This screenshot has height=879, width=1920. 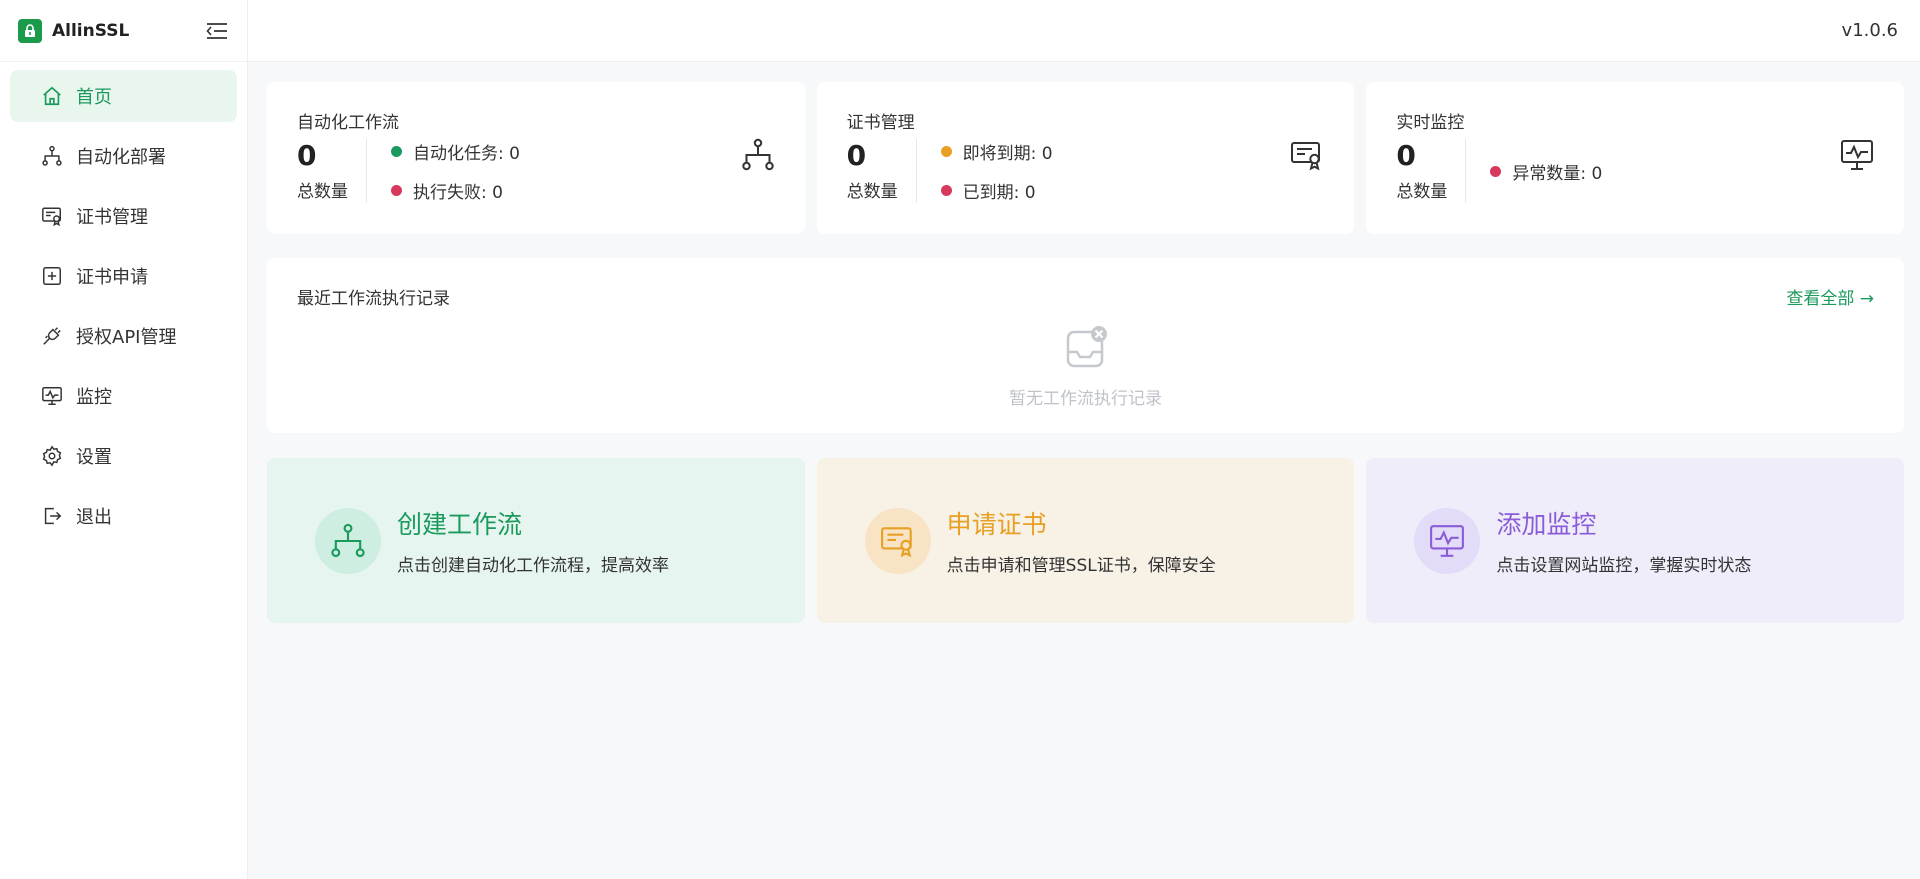 What do you see at coordinates (94, 517) in the screenshot?
I see `sidebar-item-label: 退出` at bounding box center [94, 517].